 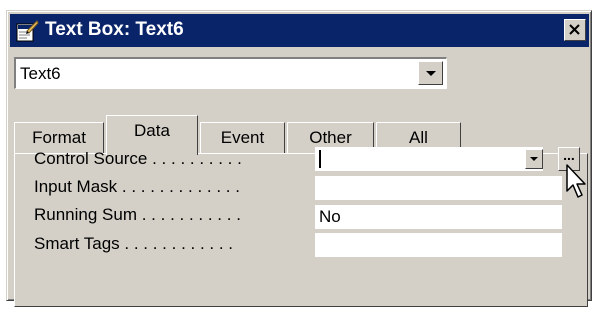 I want to click on tab-label: Format, so click(x=59, y=137).